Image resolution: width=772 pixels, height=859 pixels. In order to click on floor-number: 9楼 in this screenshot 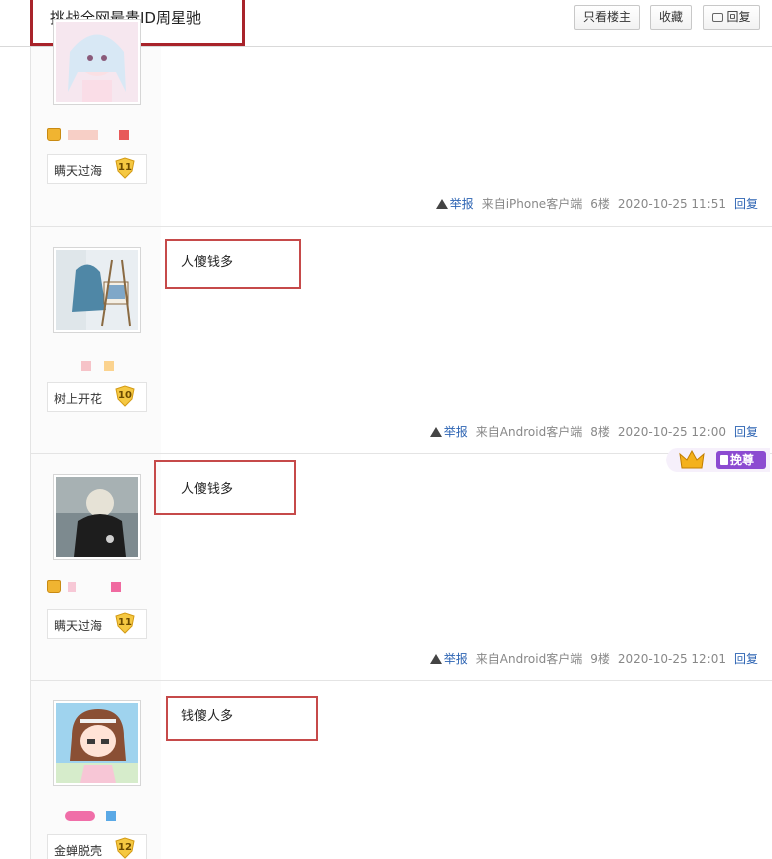, I will do `click(600, 659)`.